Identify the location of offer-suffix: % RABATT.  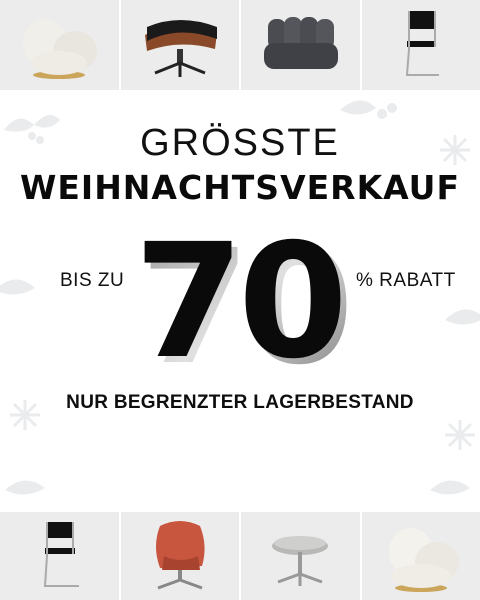
(406, 280).